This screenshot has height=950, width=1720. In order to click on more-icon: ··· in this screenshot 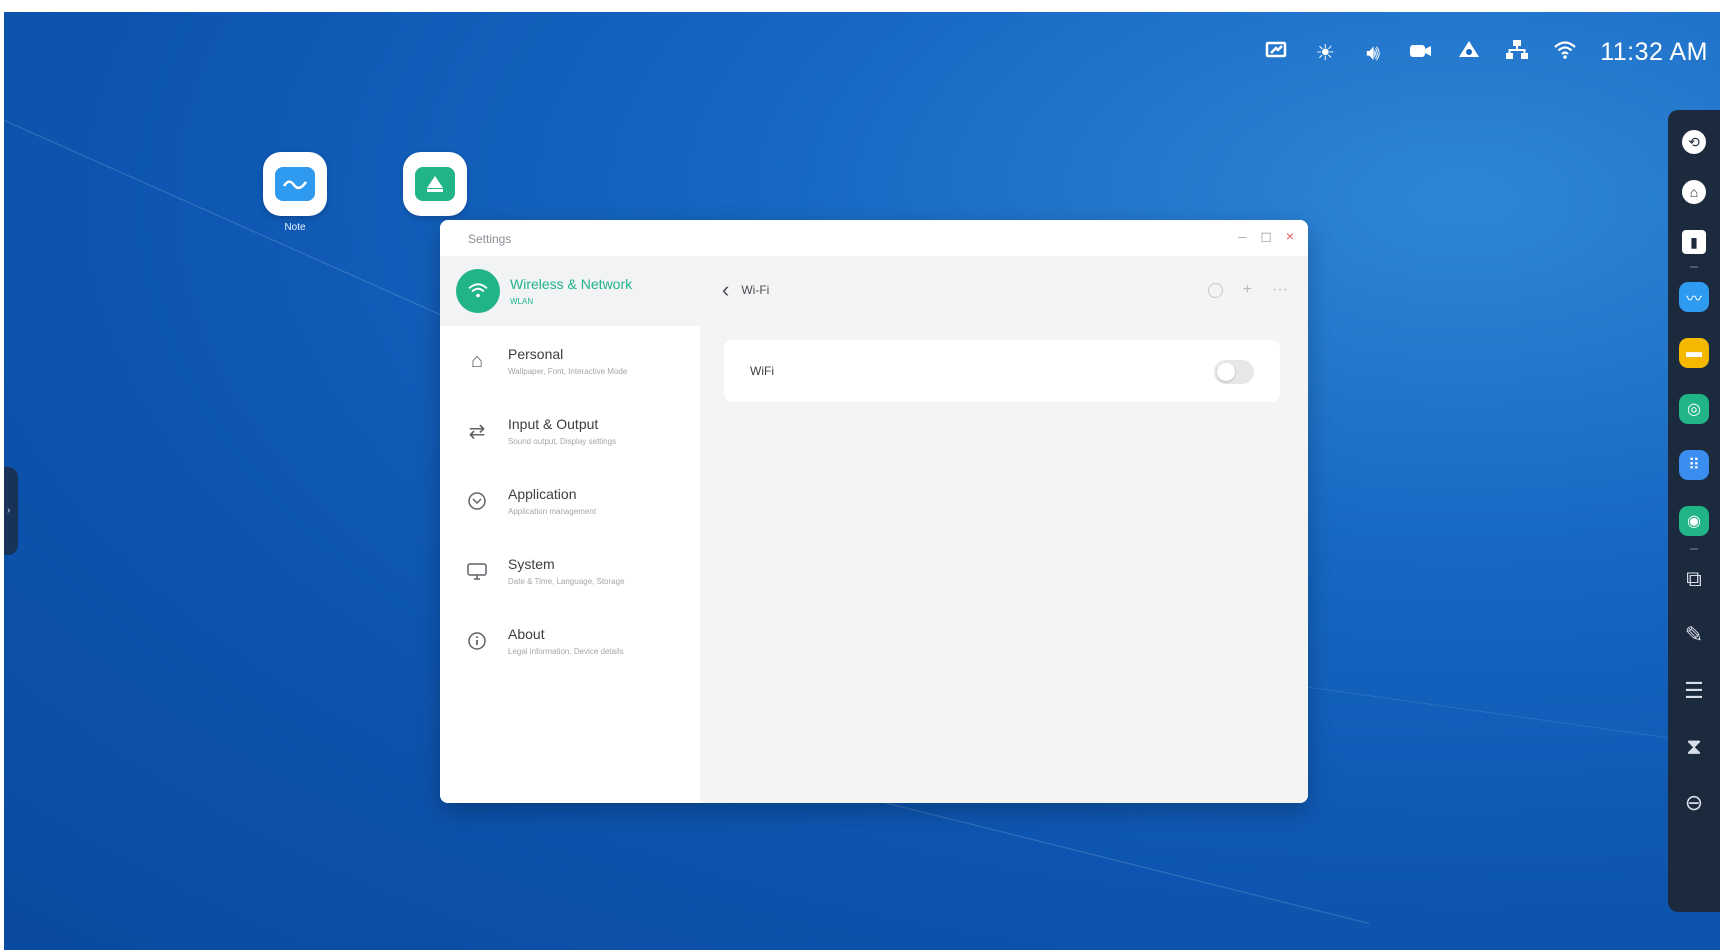, I will do `click(1280, 290)`.